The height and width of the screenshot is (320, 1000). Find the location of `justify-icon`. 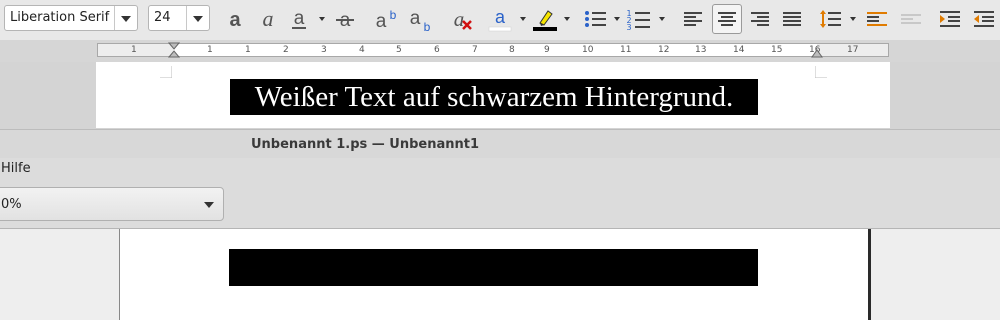

justify-icon is located at coordinates (792, 19).